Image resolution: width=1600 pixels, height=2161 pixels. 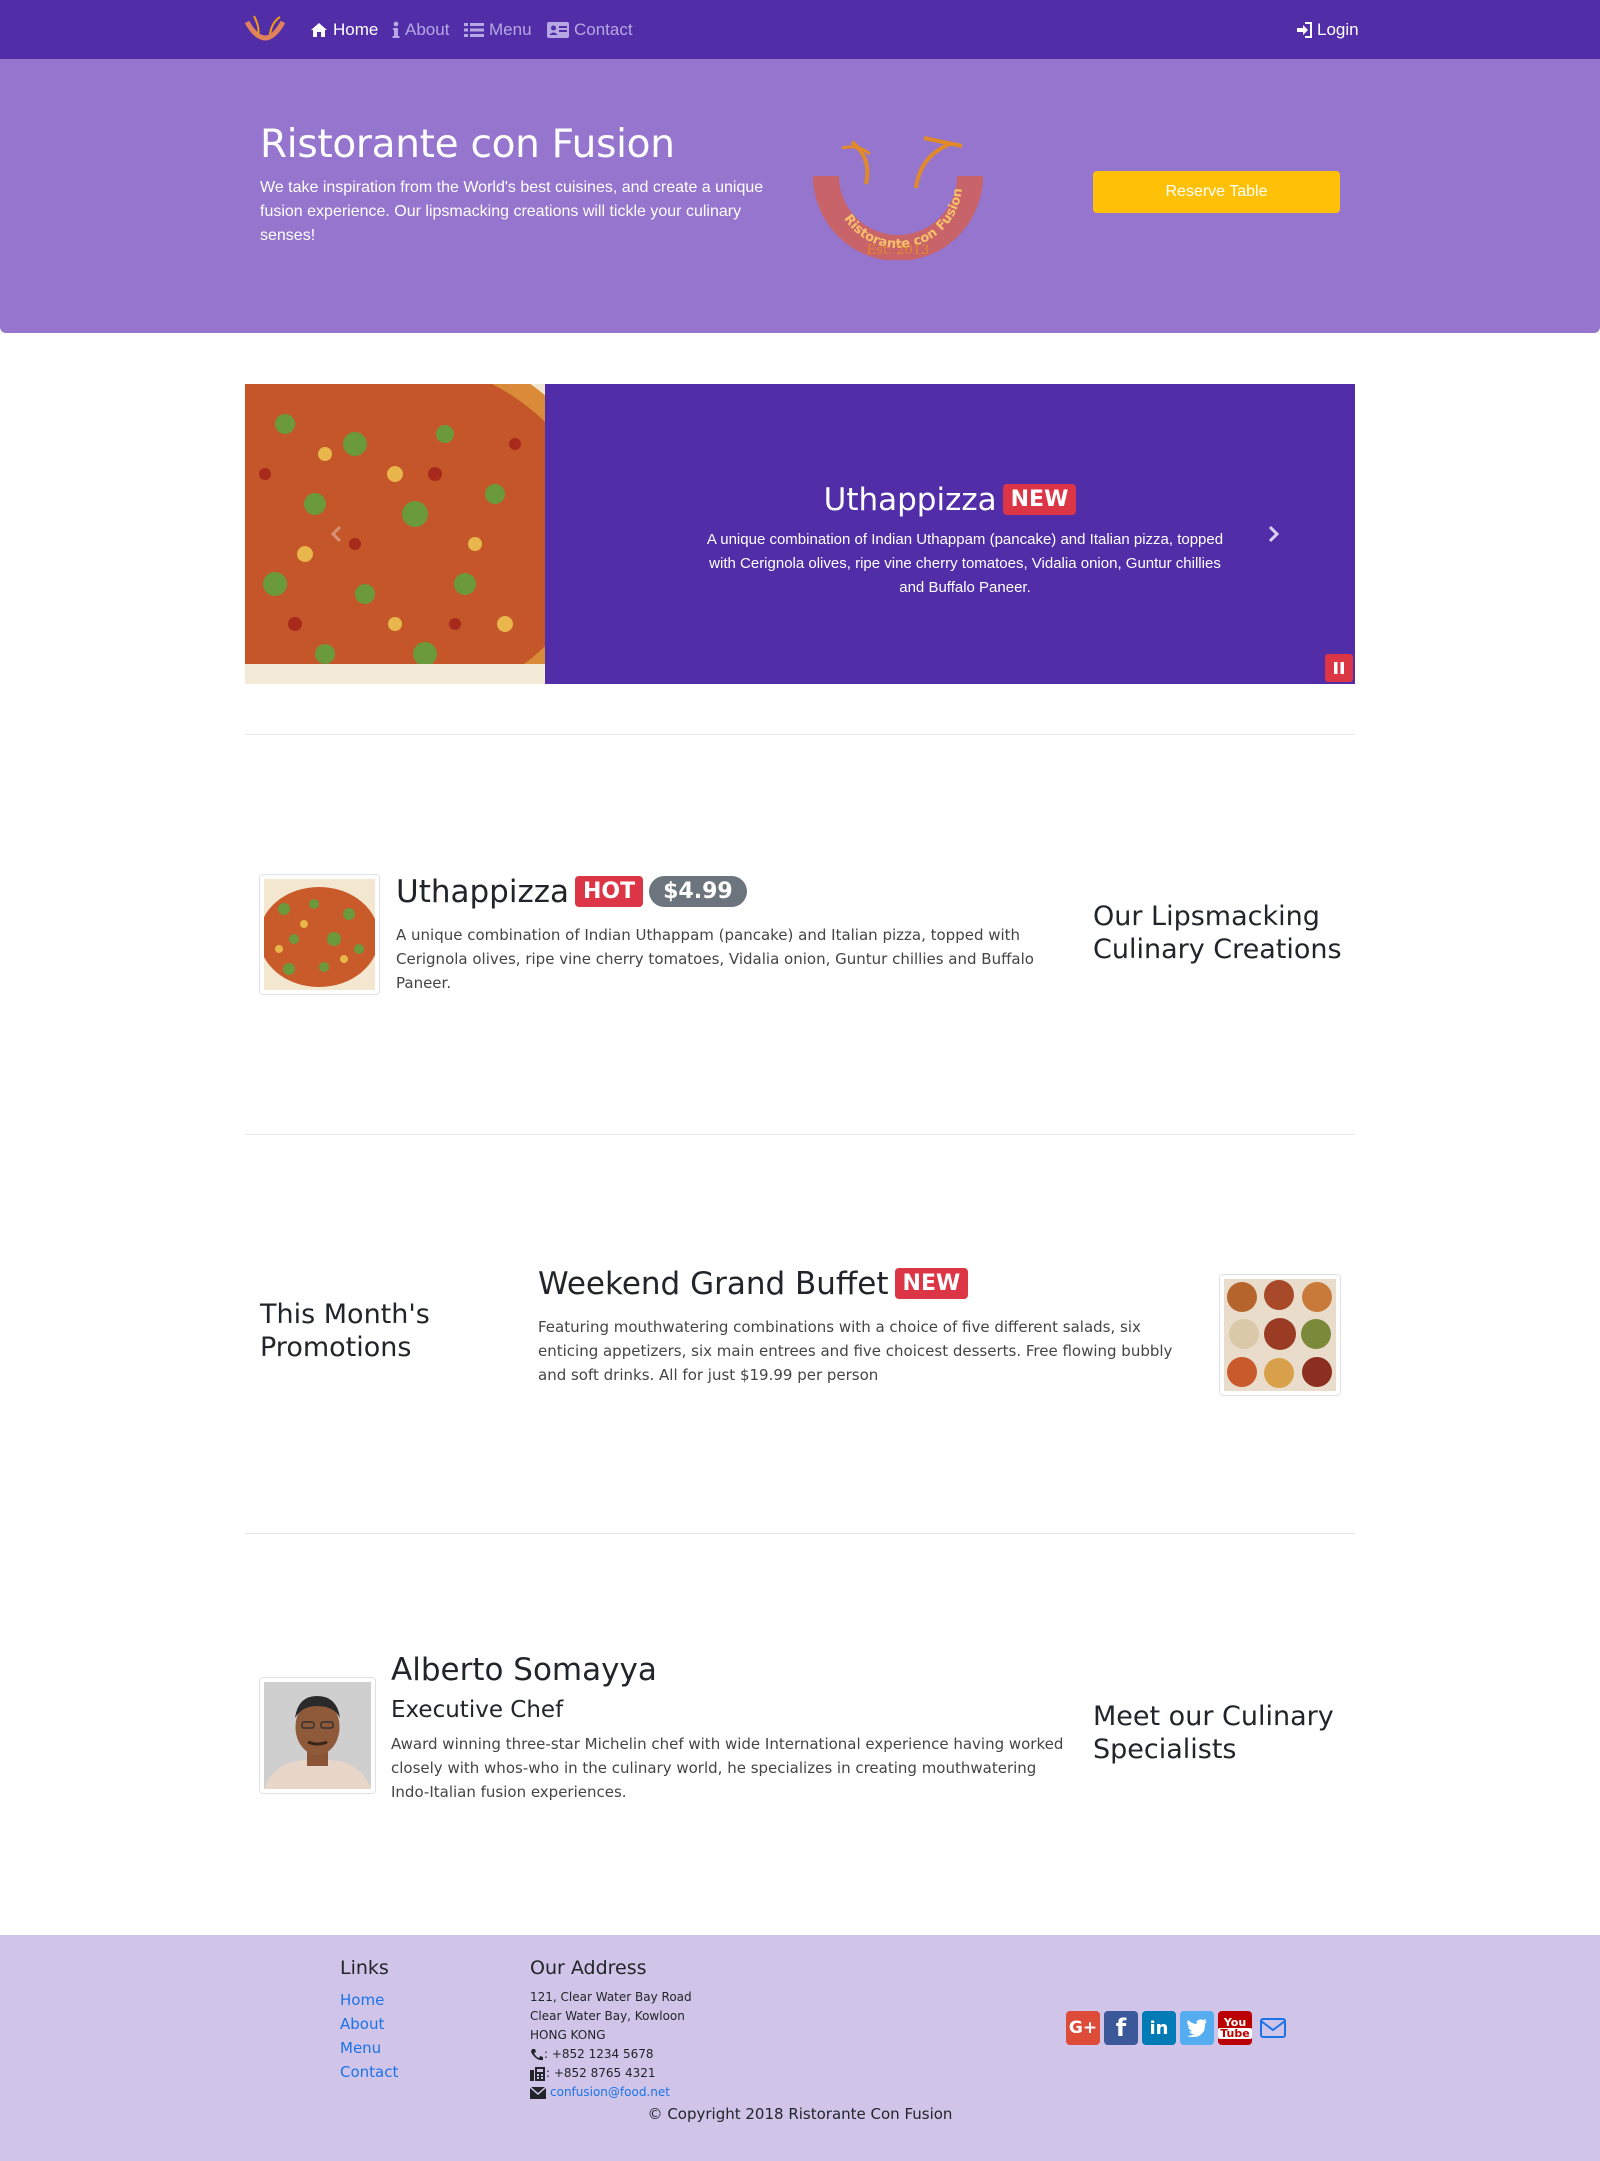 I want to click on nav-about-label: About, so click(x=427, y=29).